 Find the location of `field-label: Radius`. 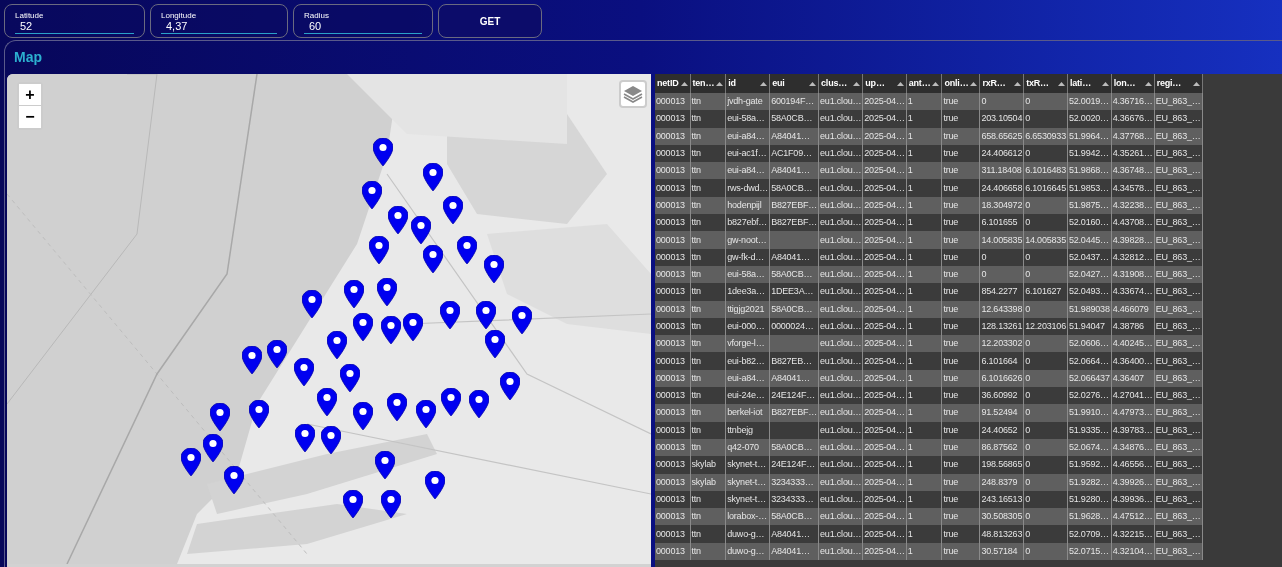

field-label: Radius is located at coordinates (317, 15).